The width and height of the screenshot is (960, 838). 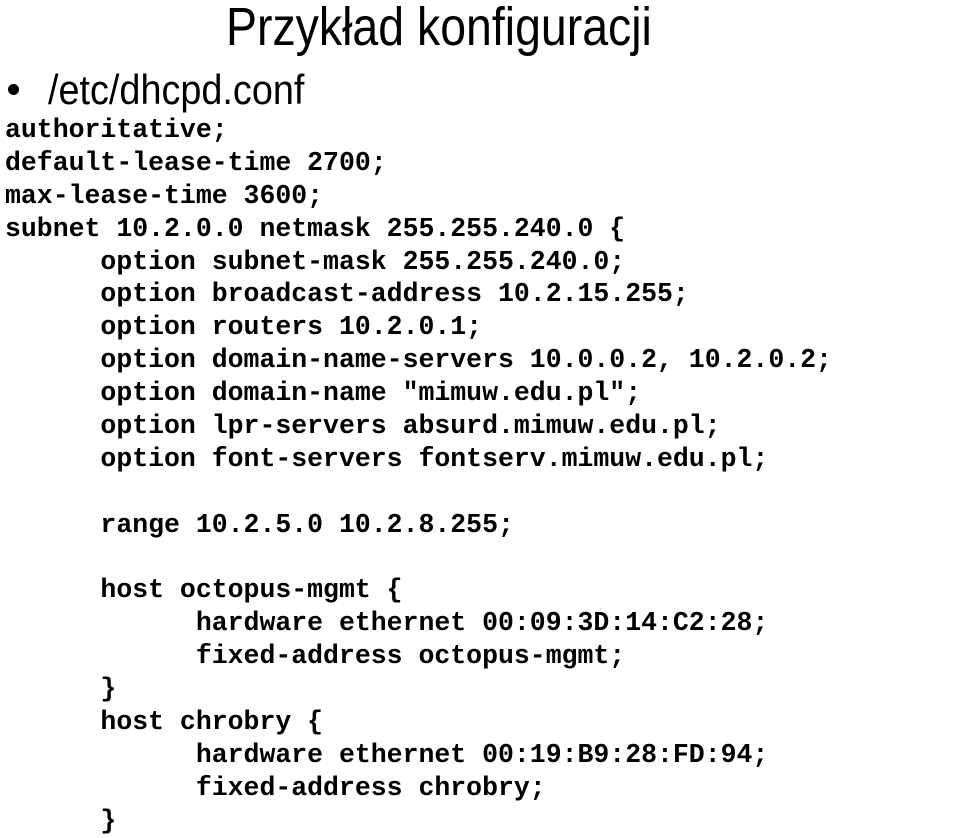 What do you see at coordinates (439, 28) in the screenshot?
I see `slide-title: Przykład konfiguracji` at bounding box center [439, 28].